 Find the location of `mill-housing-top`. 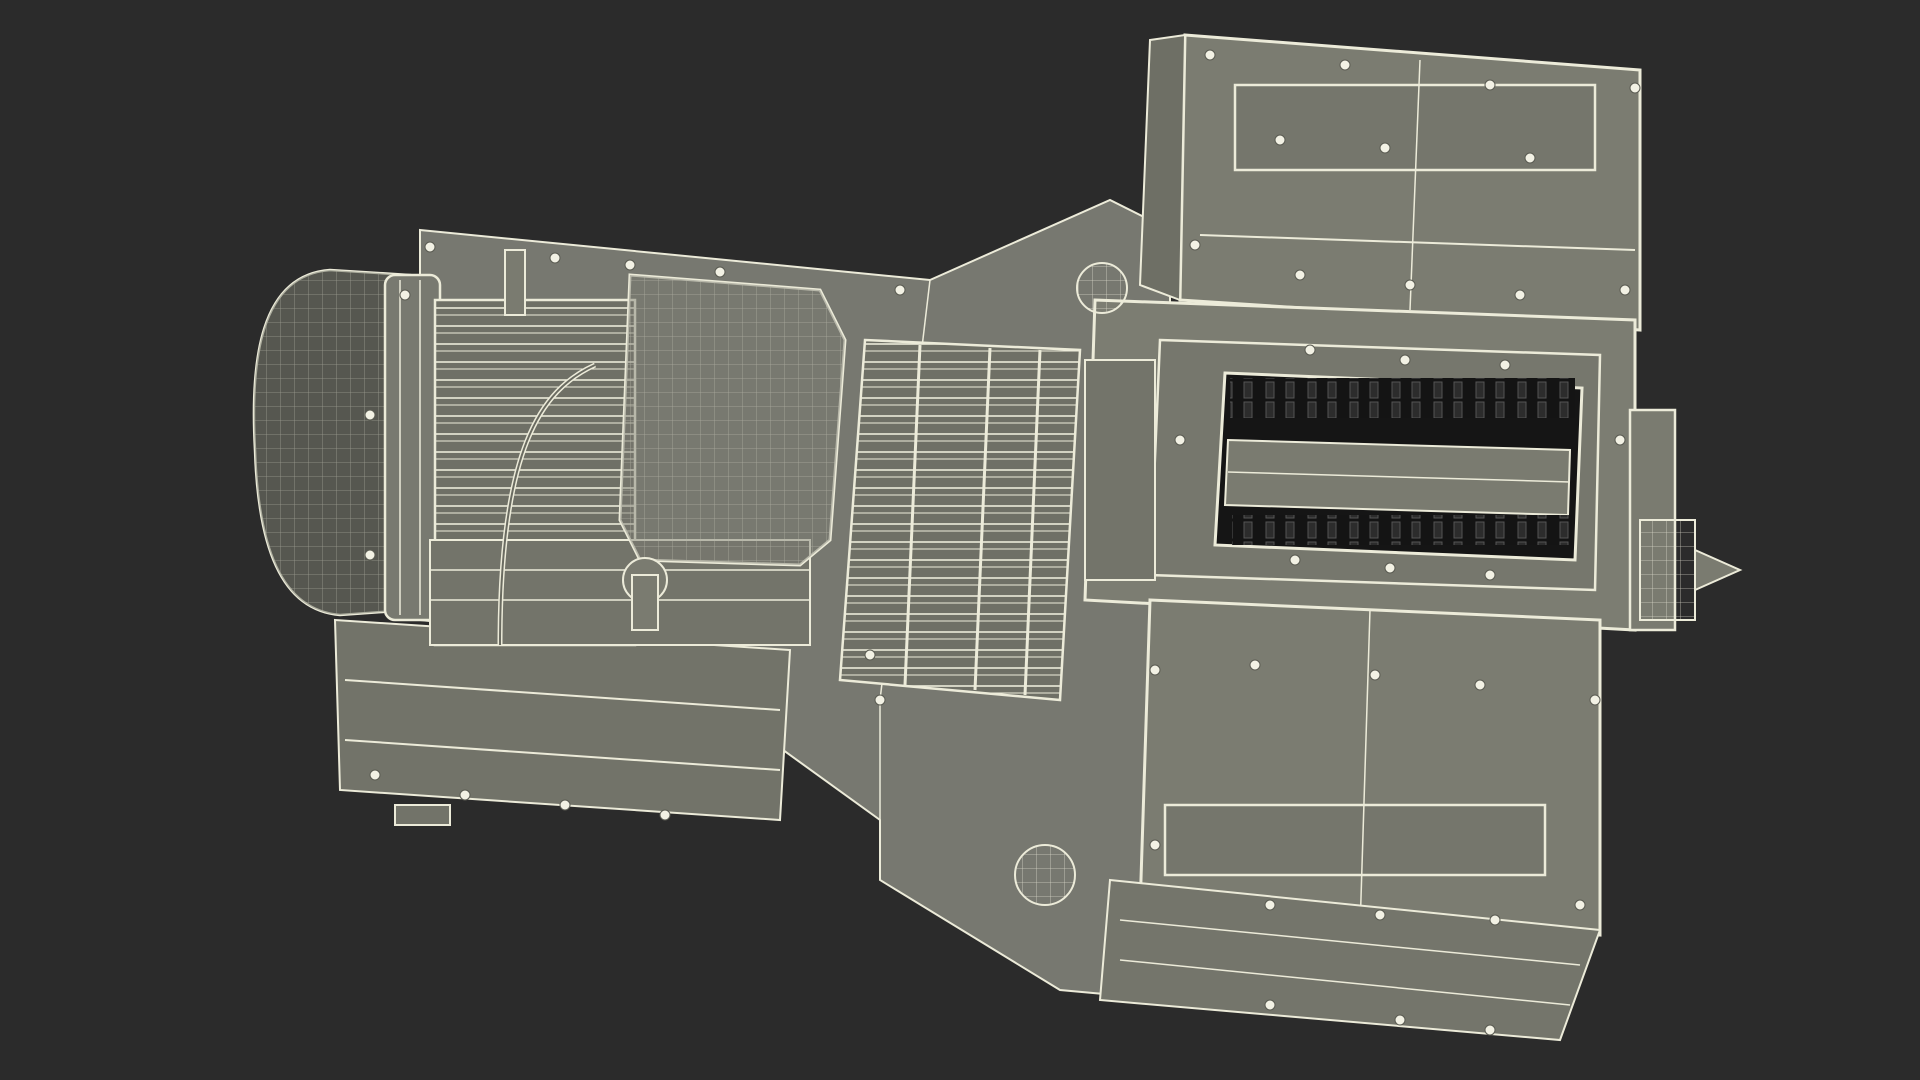

mill-housing-top is located at coordinates (1390, 182).